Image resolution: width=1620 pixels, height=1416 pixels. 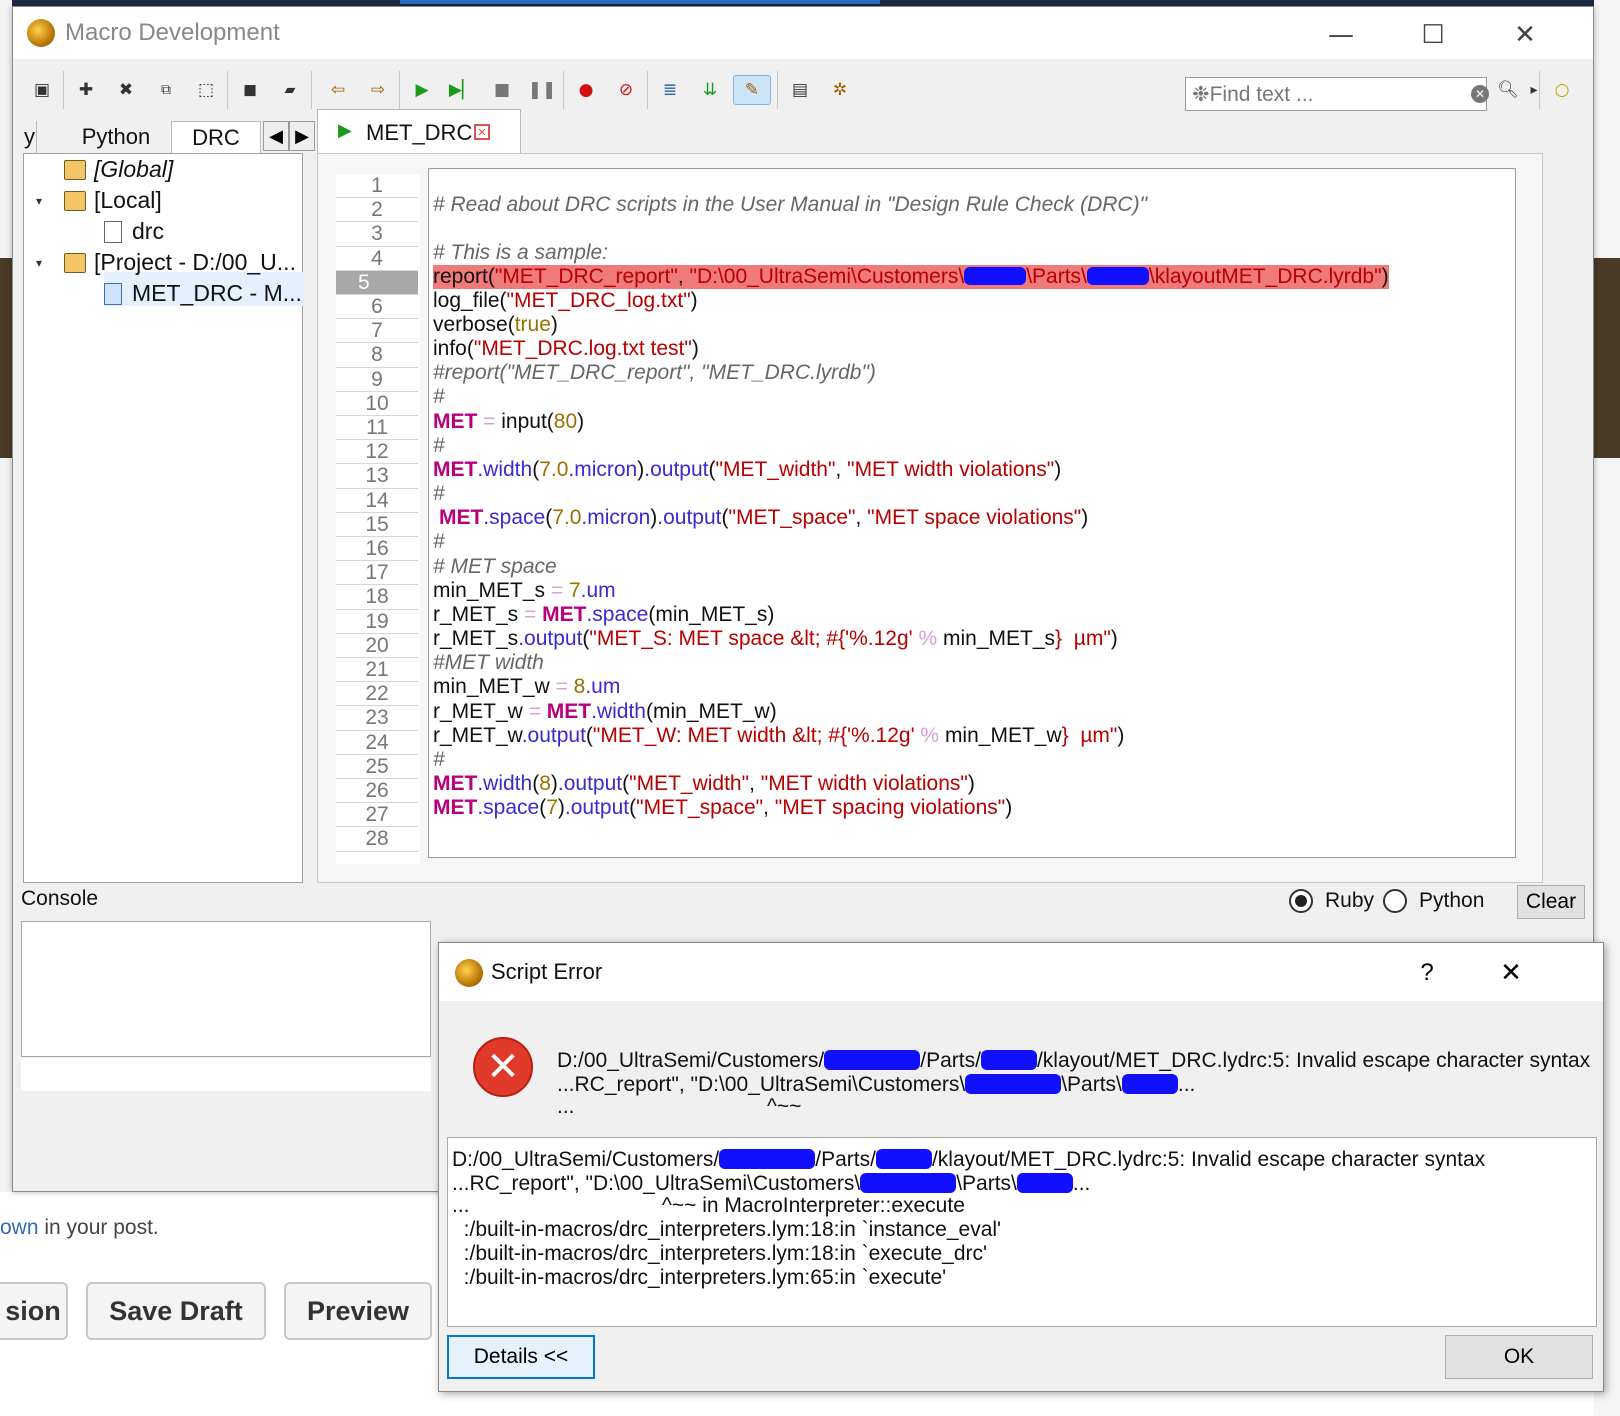 I want to click on line-number: 4, so click(x=377, y=259).